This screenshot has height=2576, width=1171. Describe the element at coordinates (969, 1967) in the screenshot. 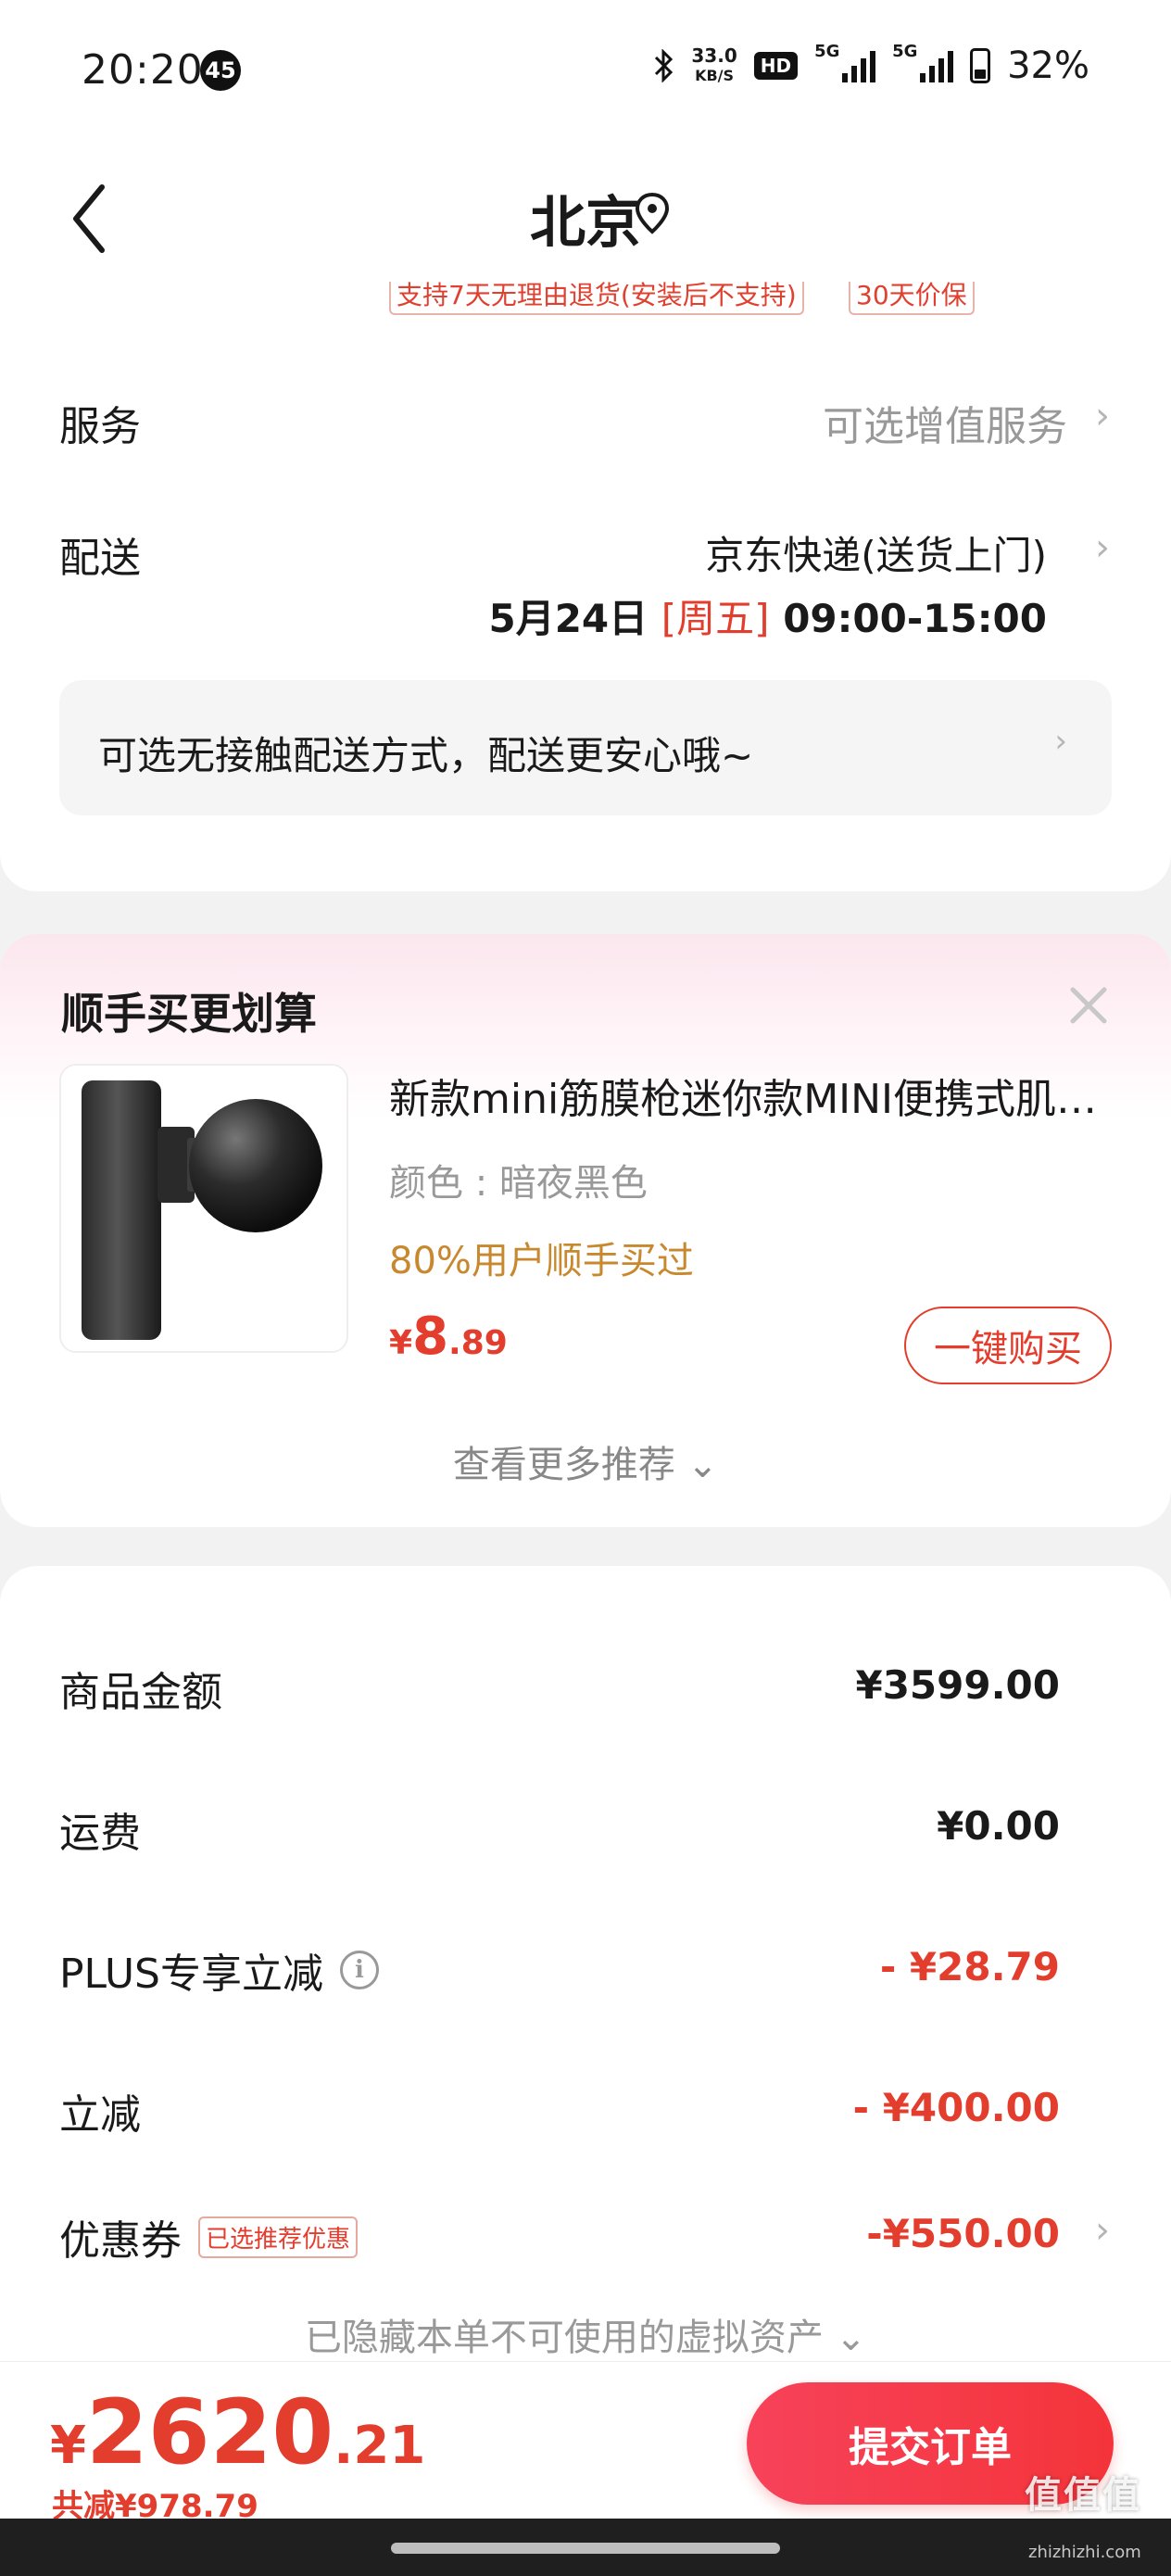

I see `plus-discount-value: - ¥28.79` at that location.